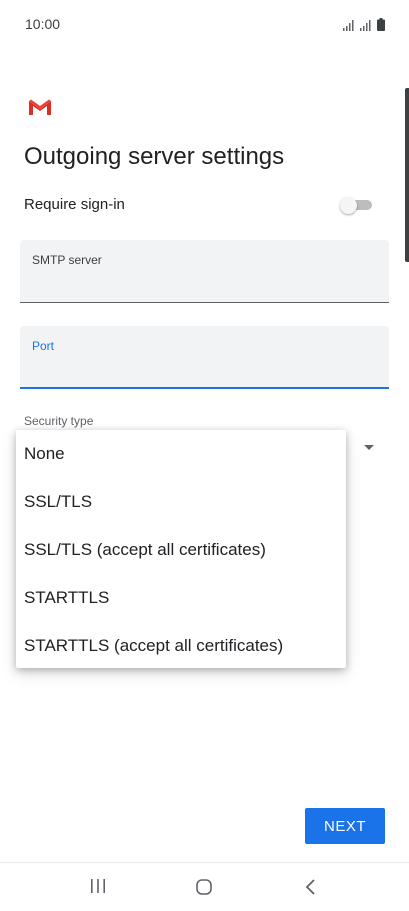  Describe the element at coordinates (181, 454) in the screenshot. I see `menu-item-none: None` at that location.